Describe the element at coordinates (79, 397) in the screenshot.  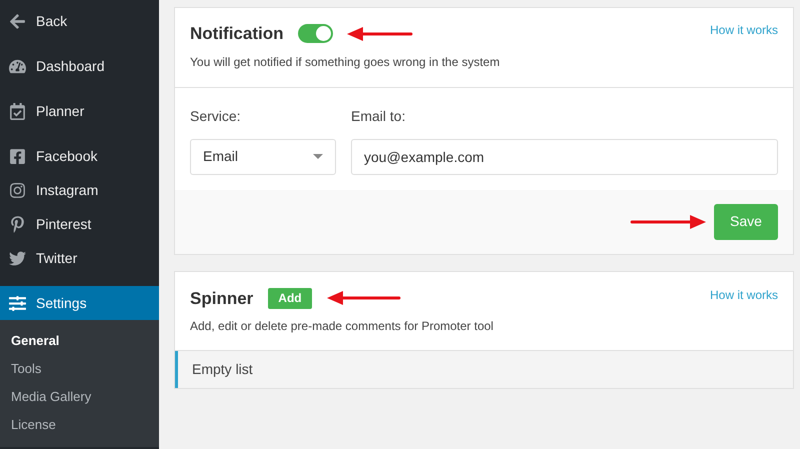
I see `submenu-item: Media Gallery` at that location.